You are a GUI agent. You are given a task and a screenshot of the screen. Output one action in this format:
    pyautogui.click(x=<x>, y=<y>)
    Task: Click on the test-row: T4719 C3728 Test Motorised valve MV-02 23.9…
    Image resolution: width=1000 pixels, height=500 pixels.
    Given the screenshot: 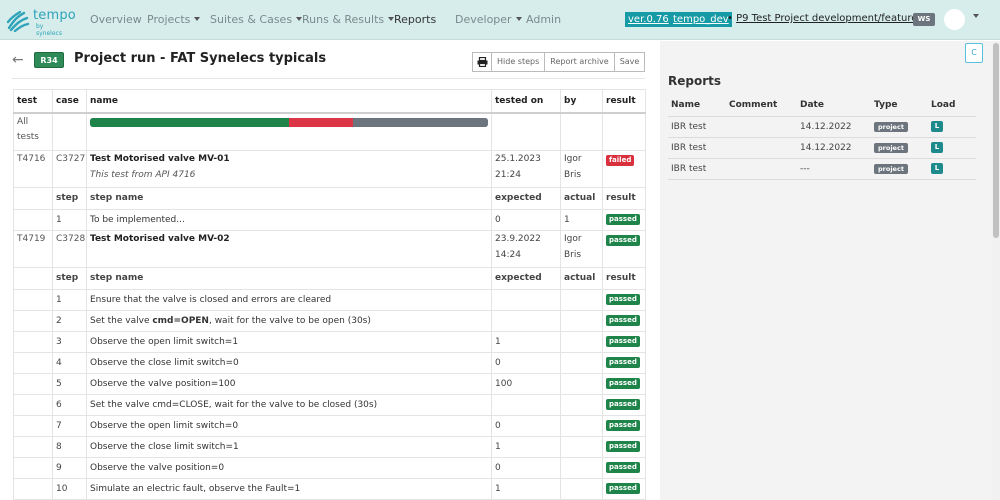 What is the action you would take?
    pyautogui.click(x=329, y=248)
    